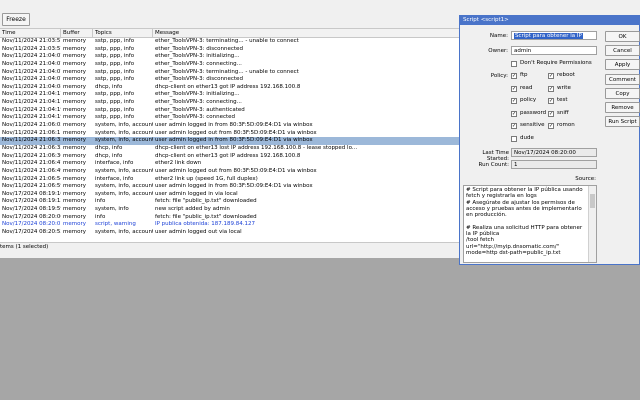  Describe the element at coordinates (206, 216) in the screenshot. I see `log-message: fetch: file "public_ip.txt" downloaded` at that location.